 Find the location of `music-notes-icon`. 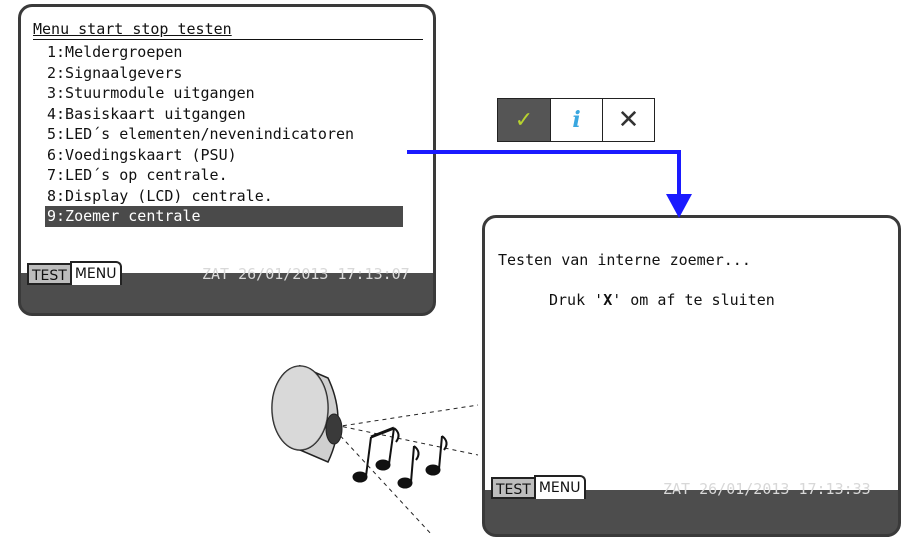

music-notes-icon is located at coordinates (400, 457).